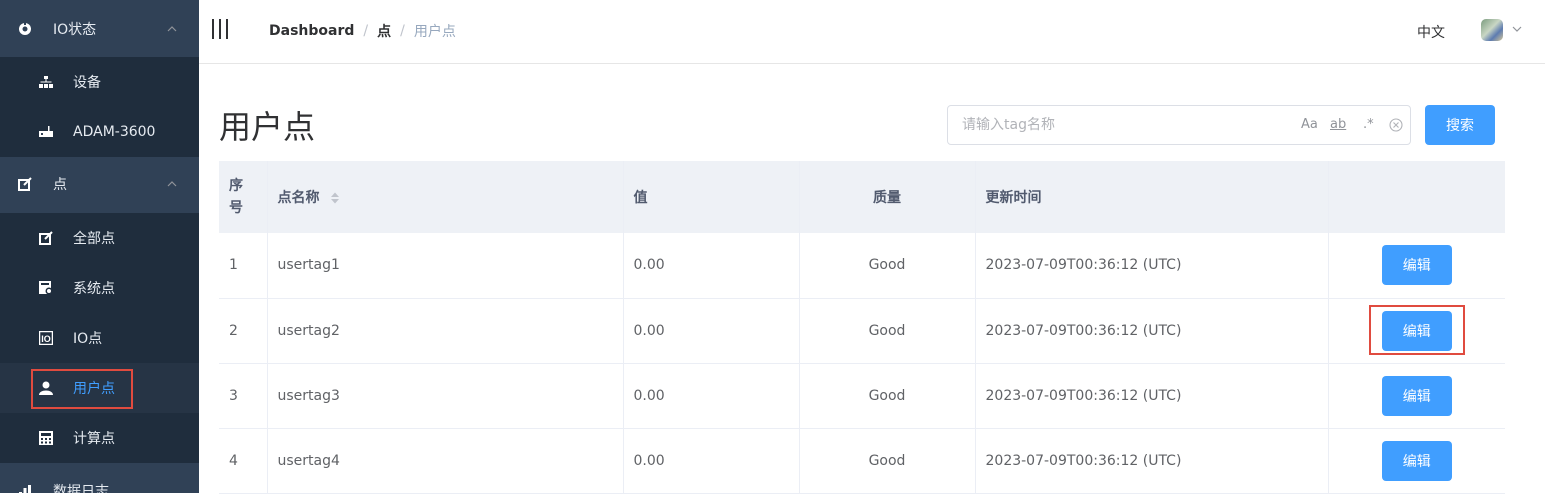  I want to click on sidebar-item-calc-points-label: 计算点, so click(94, 439).